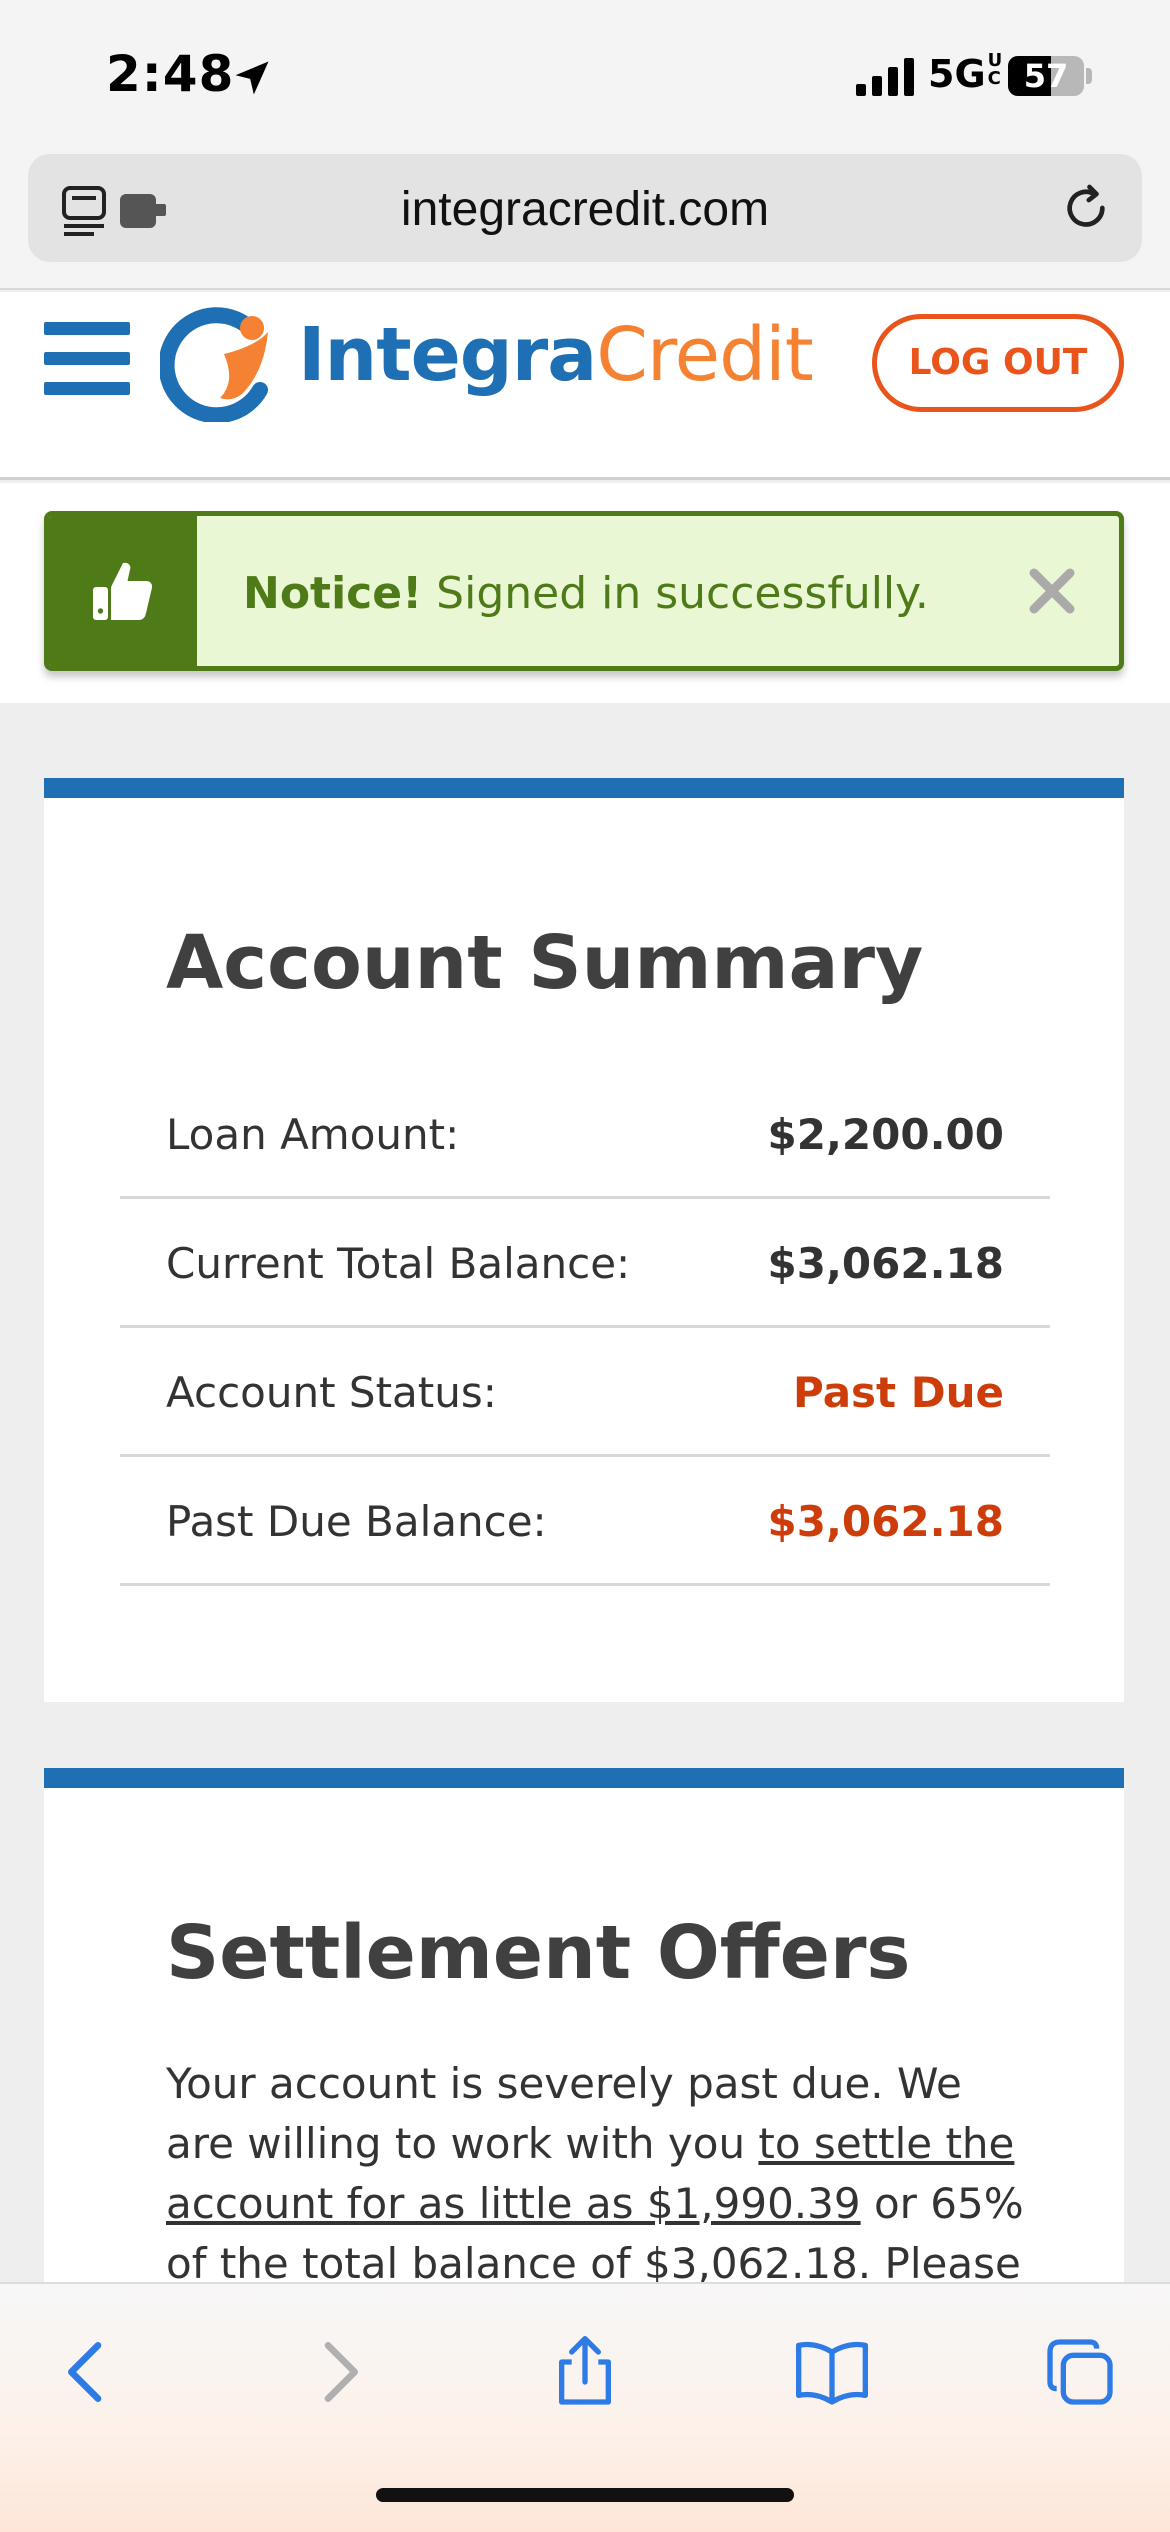 The width and height of the screenshot is (1170, 2532). I want to click on share-icon, so click(585, 2372).